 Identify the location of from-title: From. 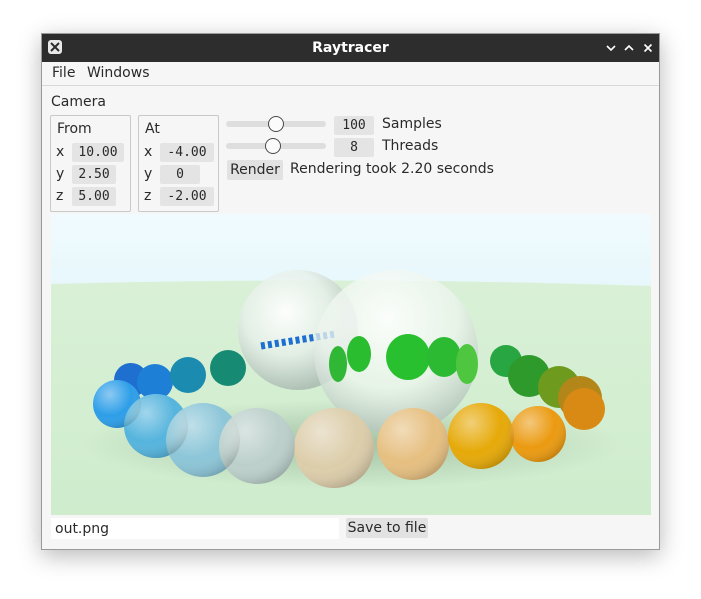
(74, 129).